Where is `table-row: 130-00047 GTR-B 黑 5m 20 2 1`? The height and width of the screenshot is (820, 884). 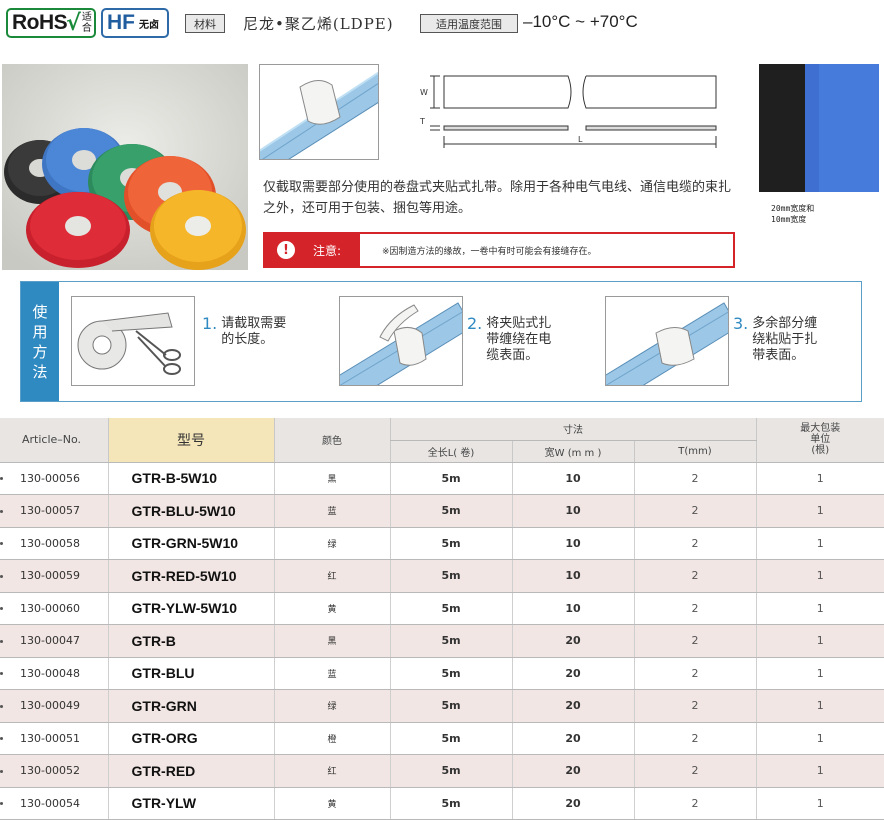
table-row: 130-00047 GTR-B 黑 5m 20 2 1 is located at coordinates (442, 641).